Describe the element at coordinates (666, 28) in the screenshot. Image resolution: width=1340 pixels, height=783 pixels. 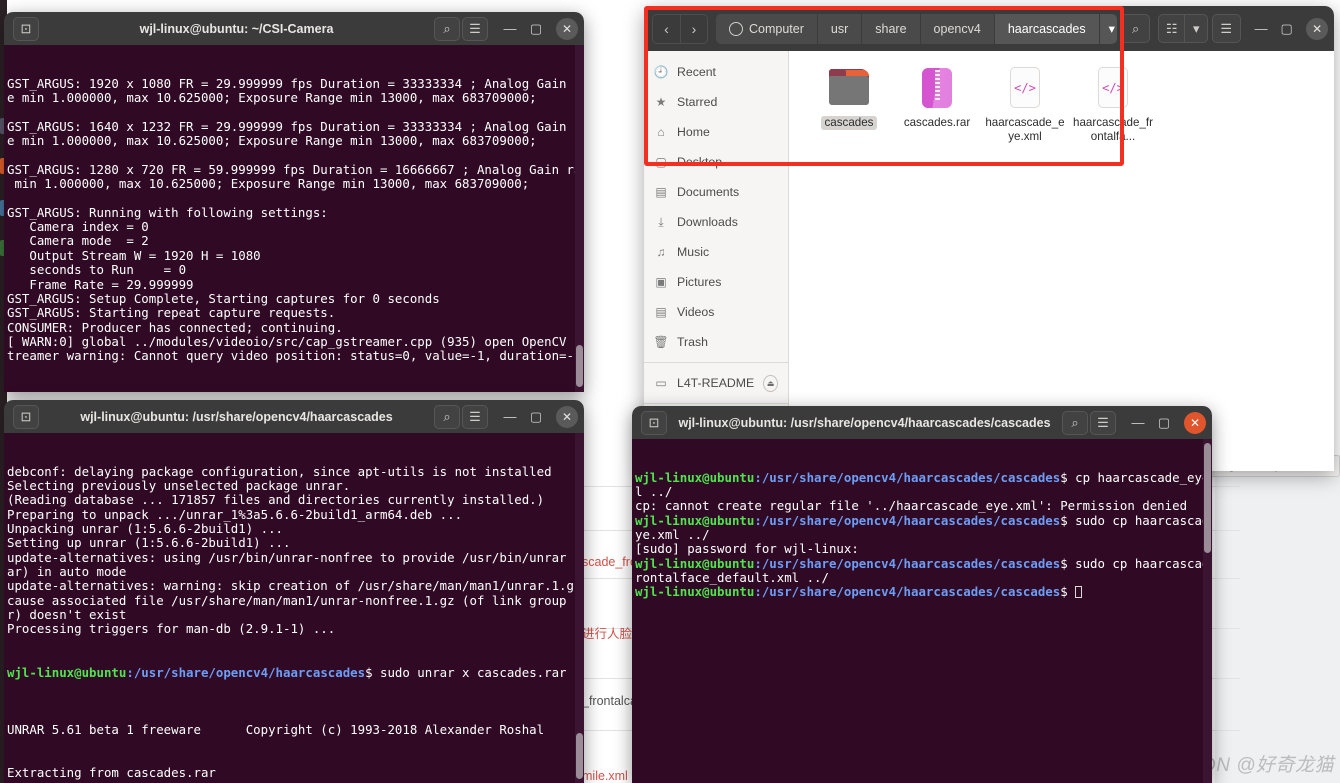
I see `back-arrow-icon: ‹` at that location.